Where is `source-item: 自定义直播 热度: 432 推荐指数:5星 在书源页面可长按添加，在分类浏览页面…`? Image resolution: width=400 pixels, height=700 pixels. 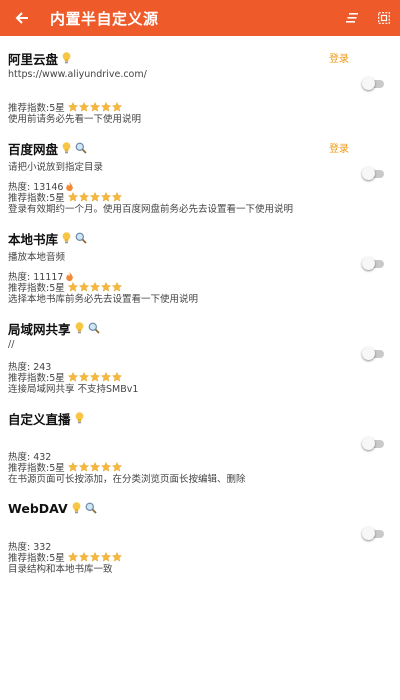 source-item: 自定义直播 热度: 432 推荐指数:5星 在书源页面可长按添加，在分类浏览页面… is located at coordinates (200, 441).